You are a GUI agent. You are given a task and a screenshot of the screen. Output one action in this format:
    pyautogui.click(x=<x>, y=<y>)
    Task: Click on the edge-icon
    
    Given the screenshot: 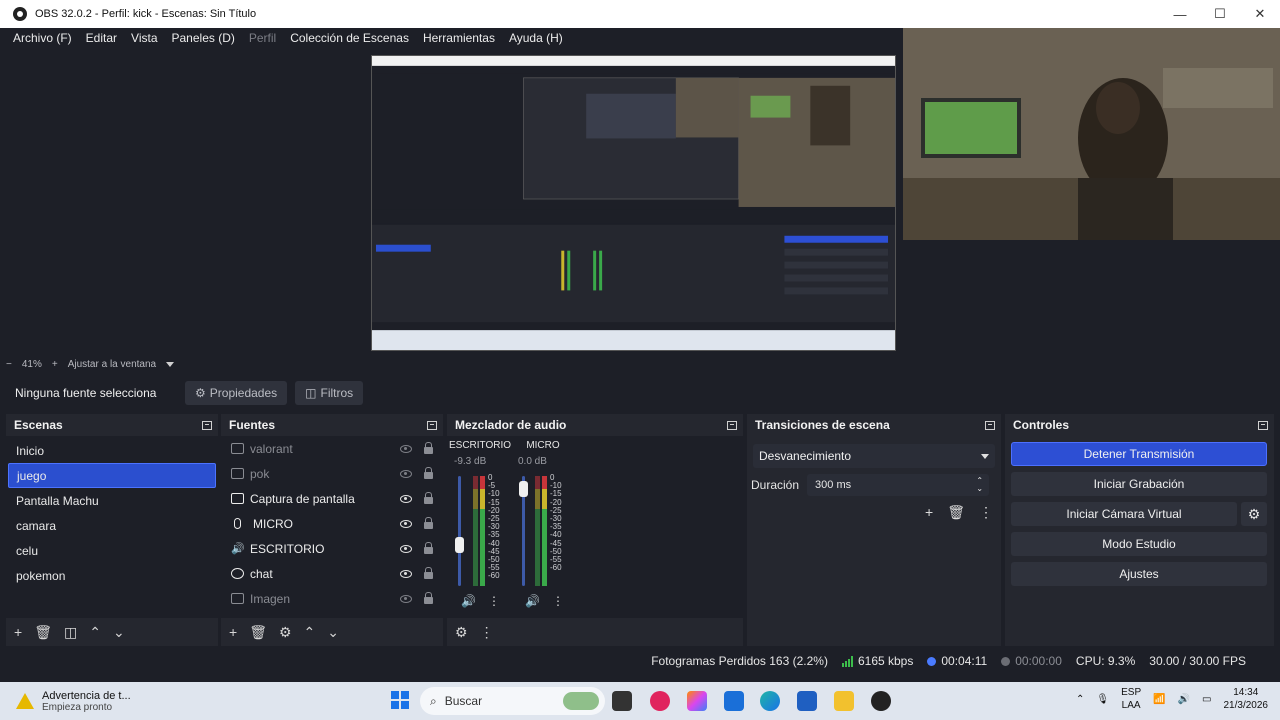 What is the action you would take?
    pyautogui.click(x=770, y=701)
    